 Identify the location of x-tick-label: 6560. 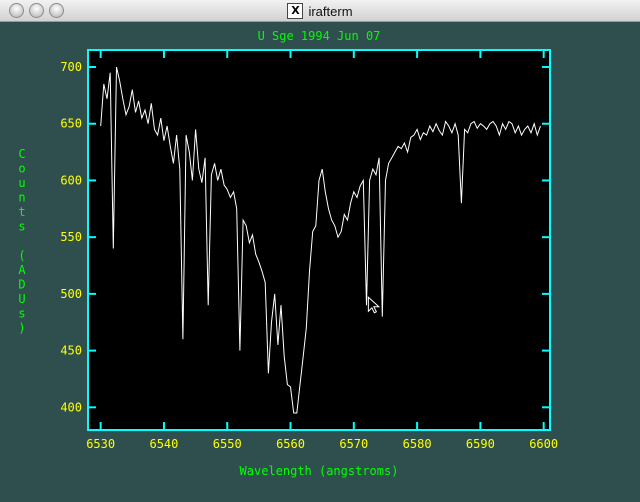
(290, 444).